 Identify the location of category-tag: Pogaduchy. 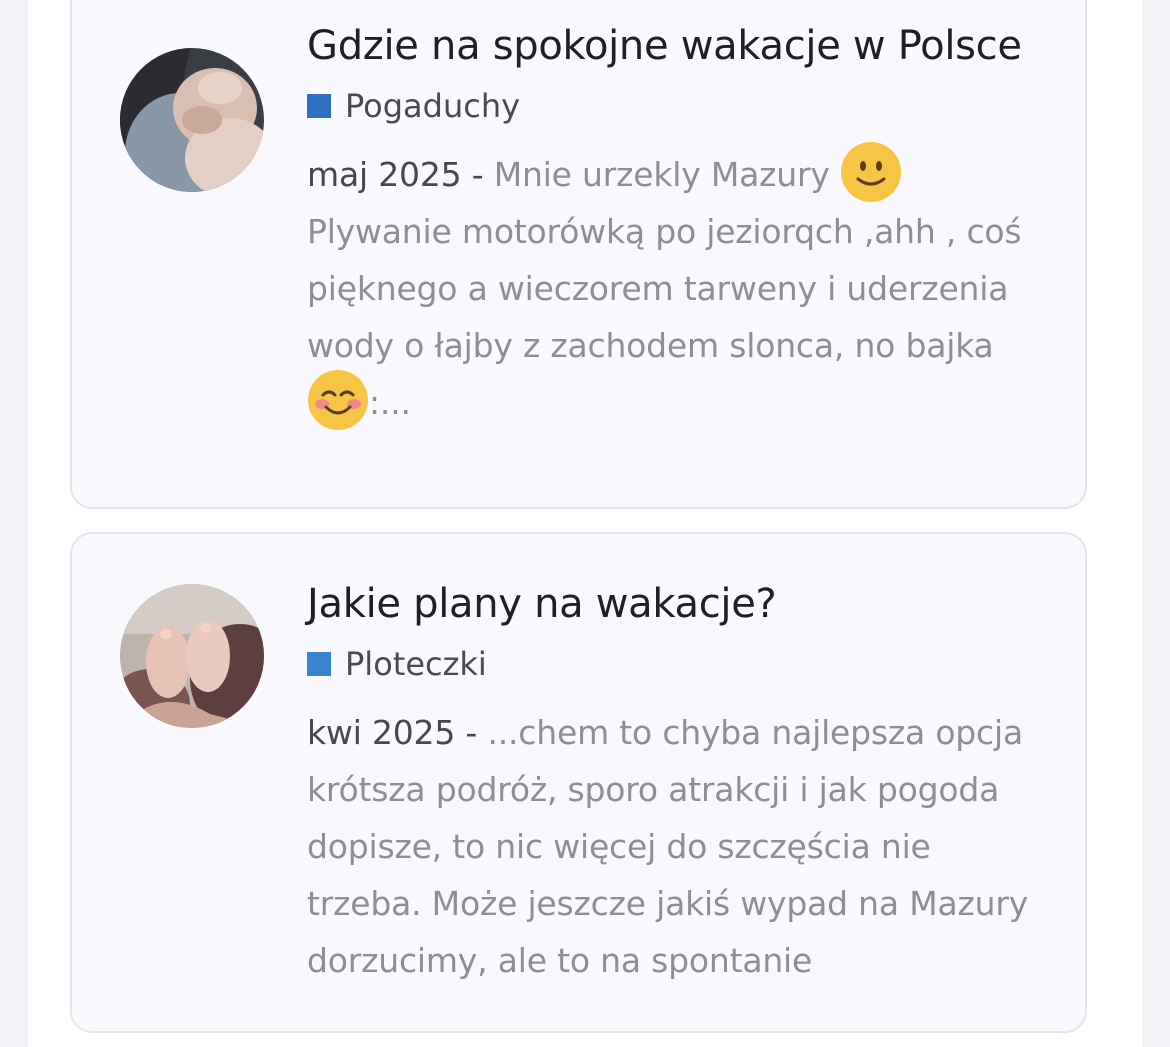
(676, 106).